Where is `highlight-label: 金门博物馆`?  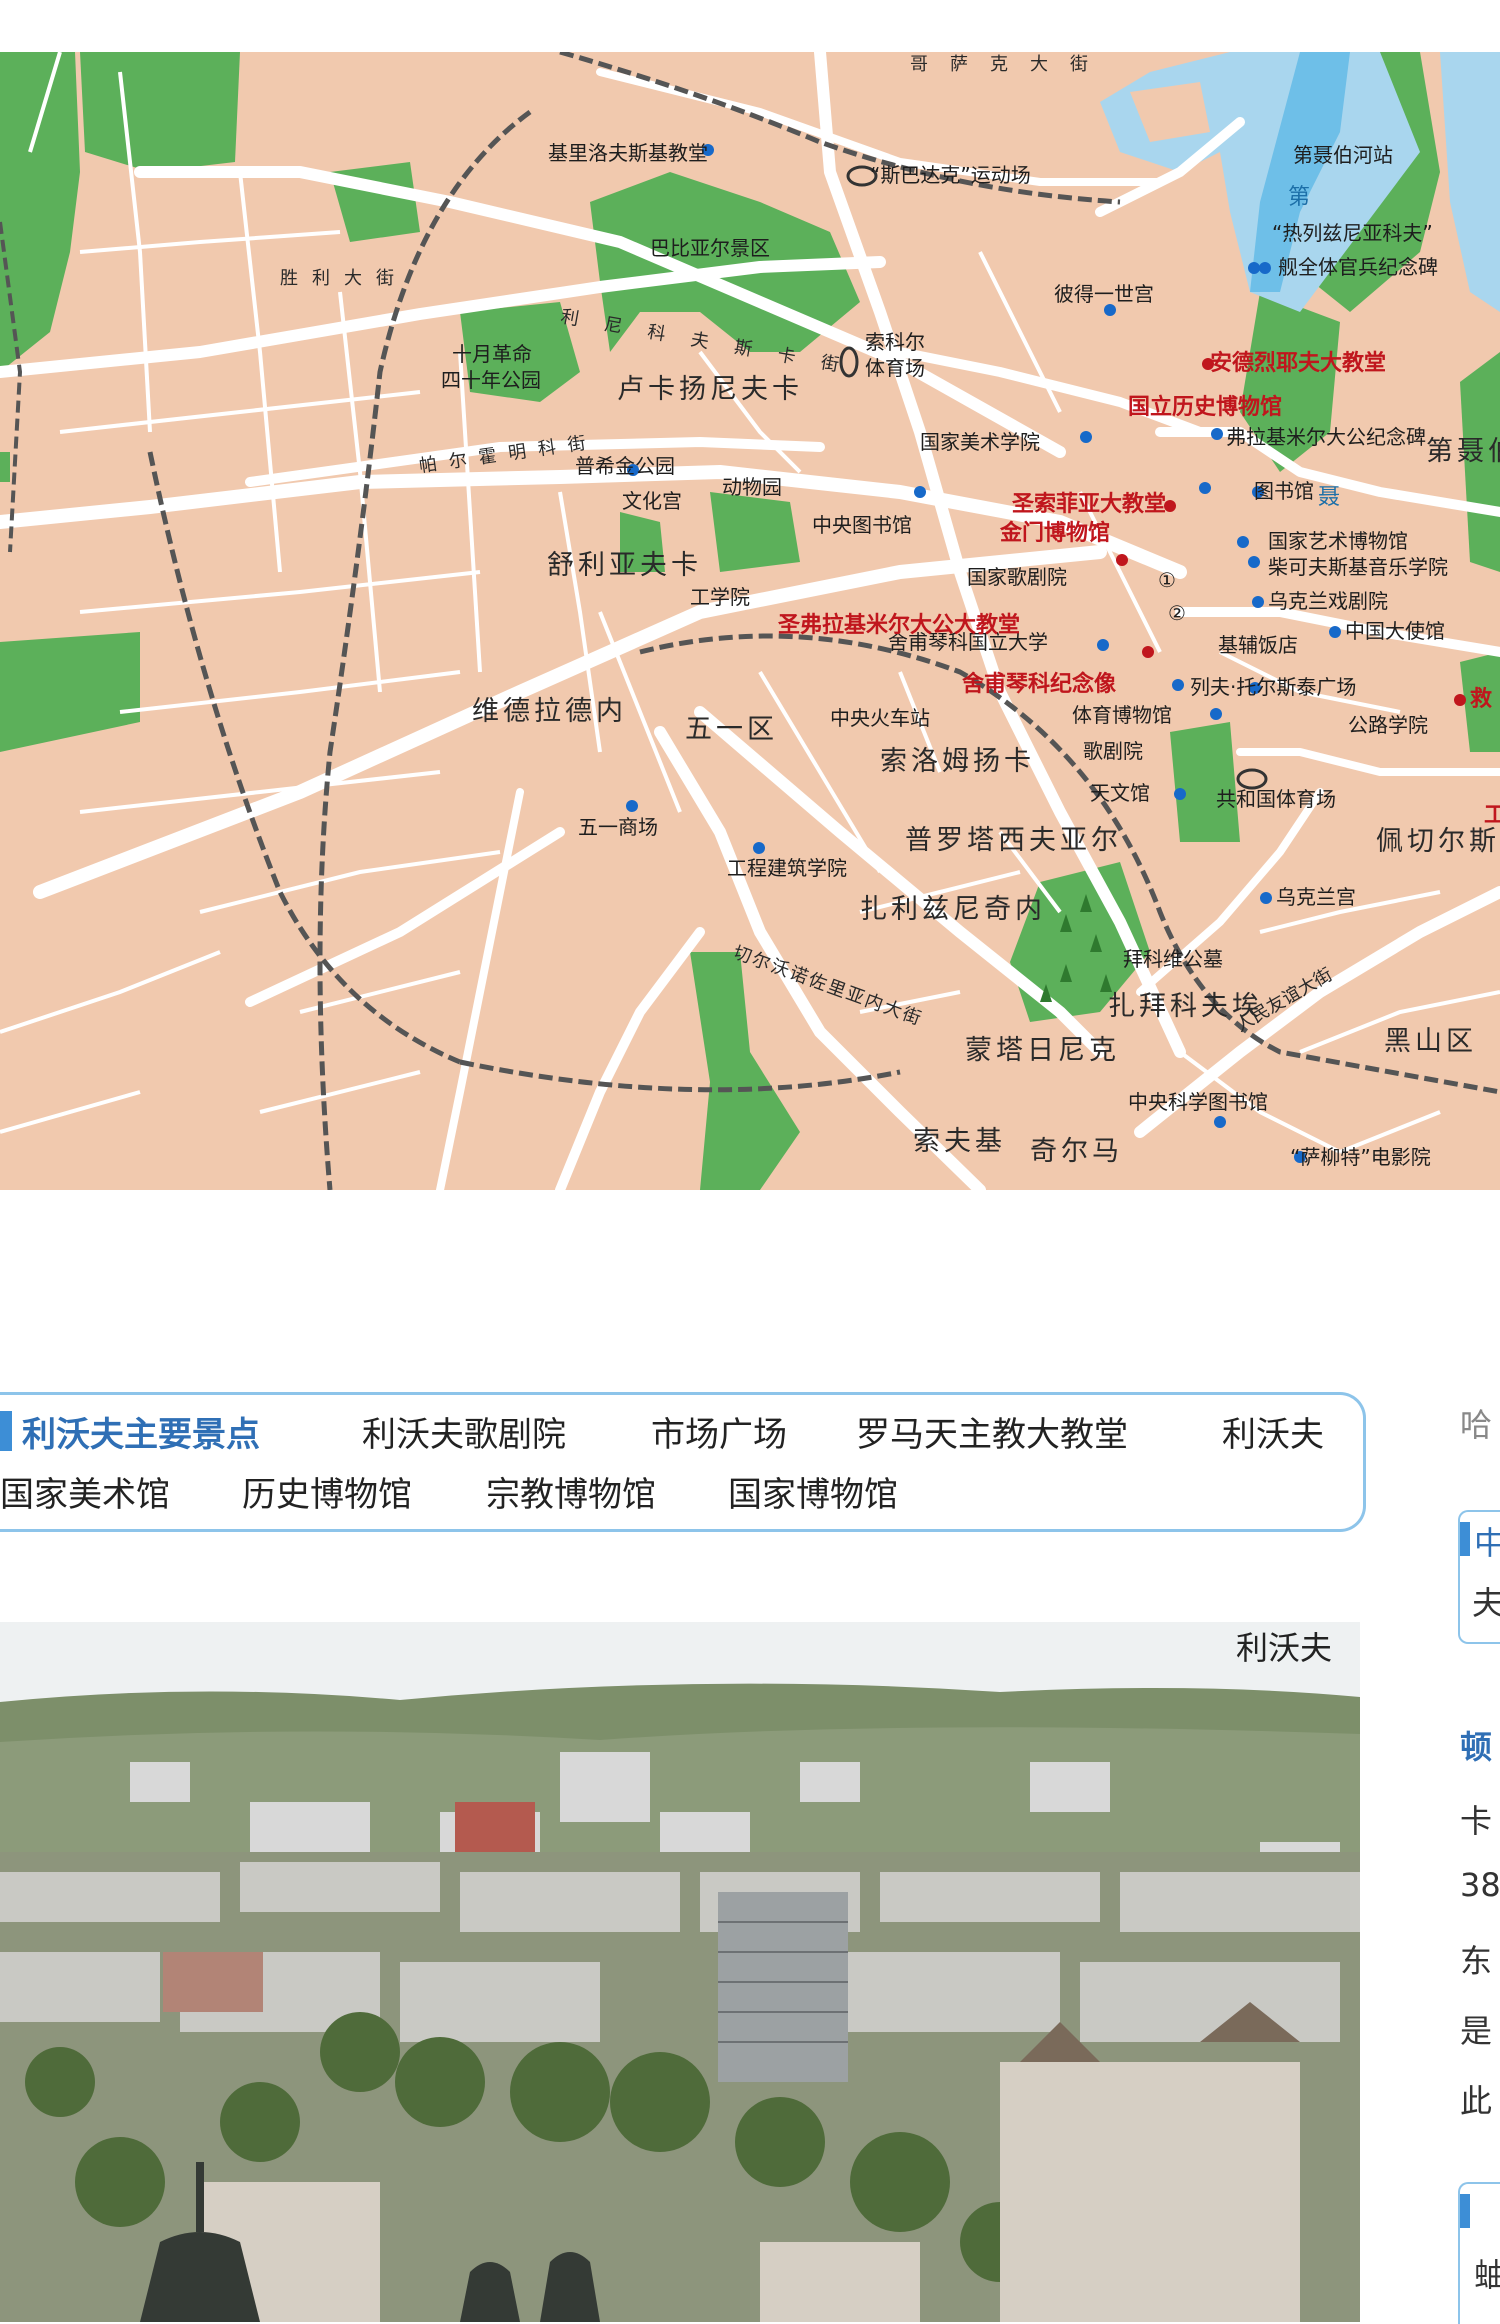 highlight-label: 金门博物馆 is located at coordinates (1054, 533).